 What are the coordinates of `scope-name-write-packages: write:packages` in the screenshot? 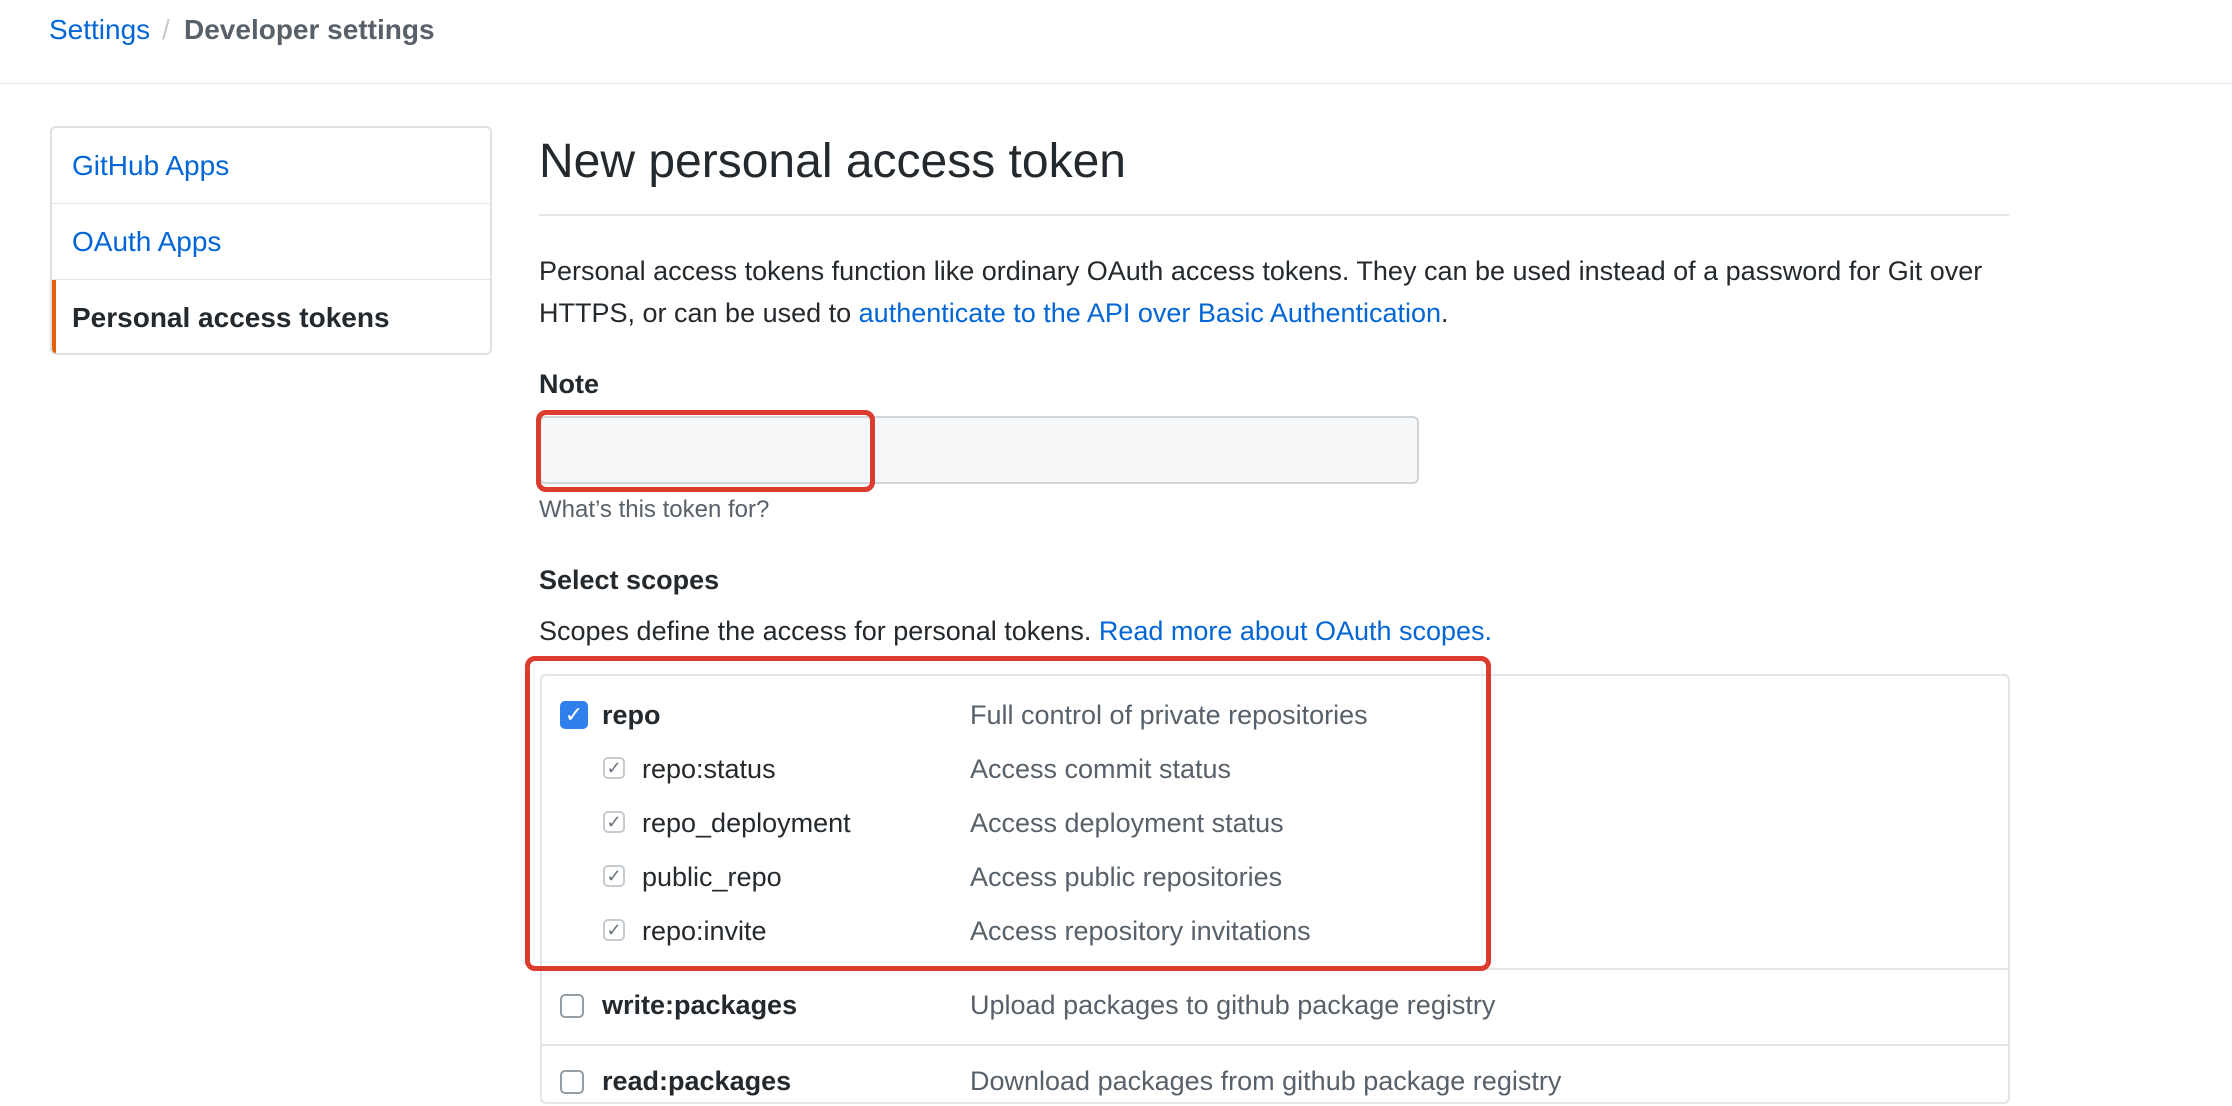 It's located at (699, 1005).